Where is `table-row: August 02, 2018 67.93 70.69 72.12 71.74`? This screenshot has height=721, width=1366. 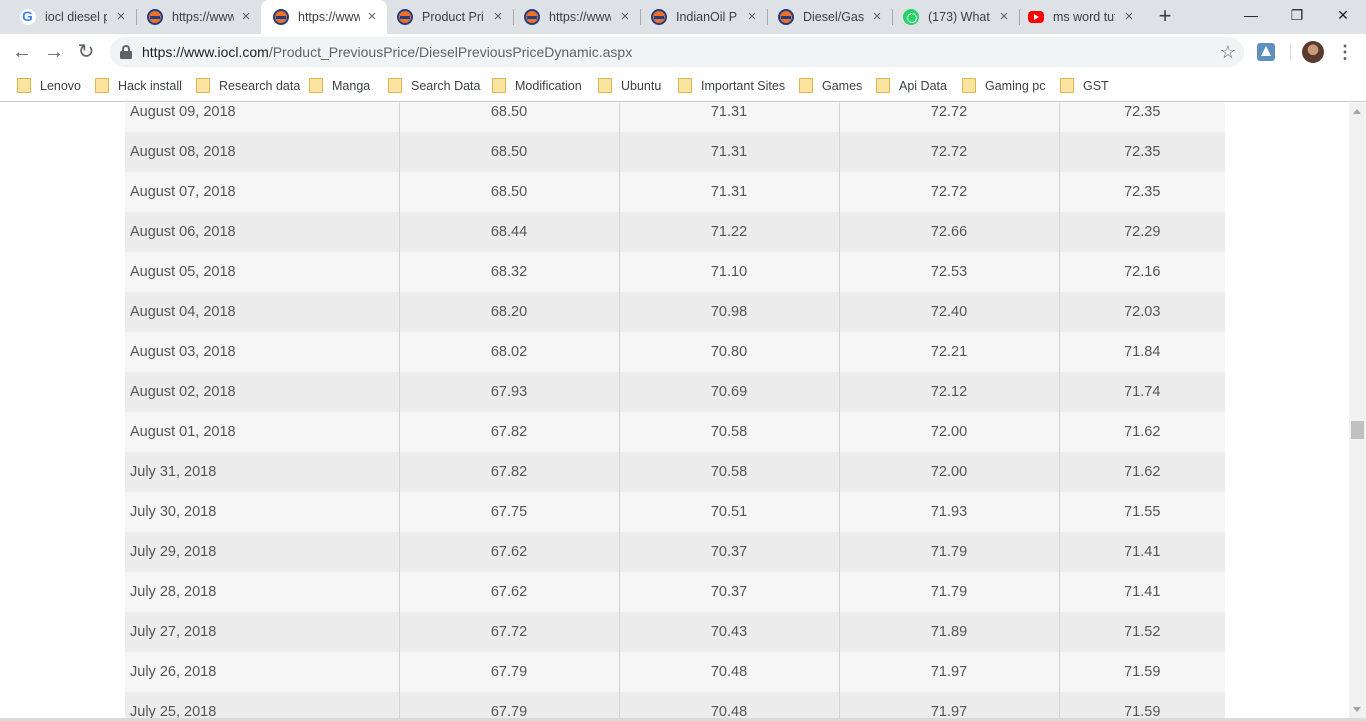
table-row: August 02, 2018 67.93 70.69 72.12 71.74 is located at coordinates (675, 392).